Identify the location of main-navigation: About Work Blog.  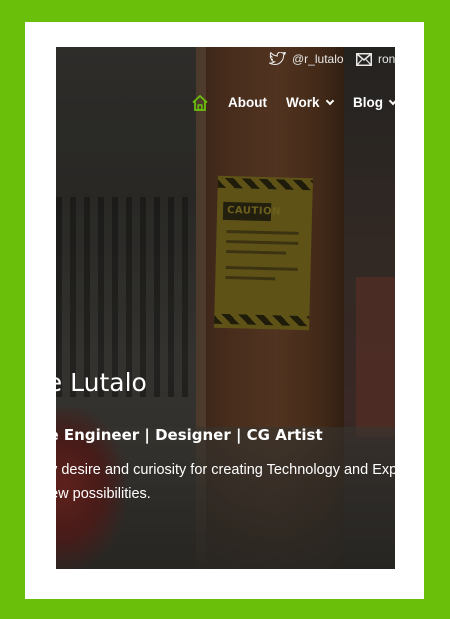
(225, 106).